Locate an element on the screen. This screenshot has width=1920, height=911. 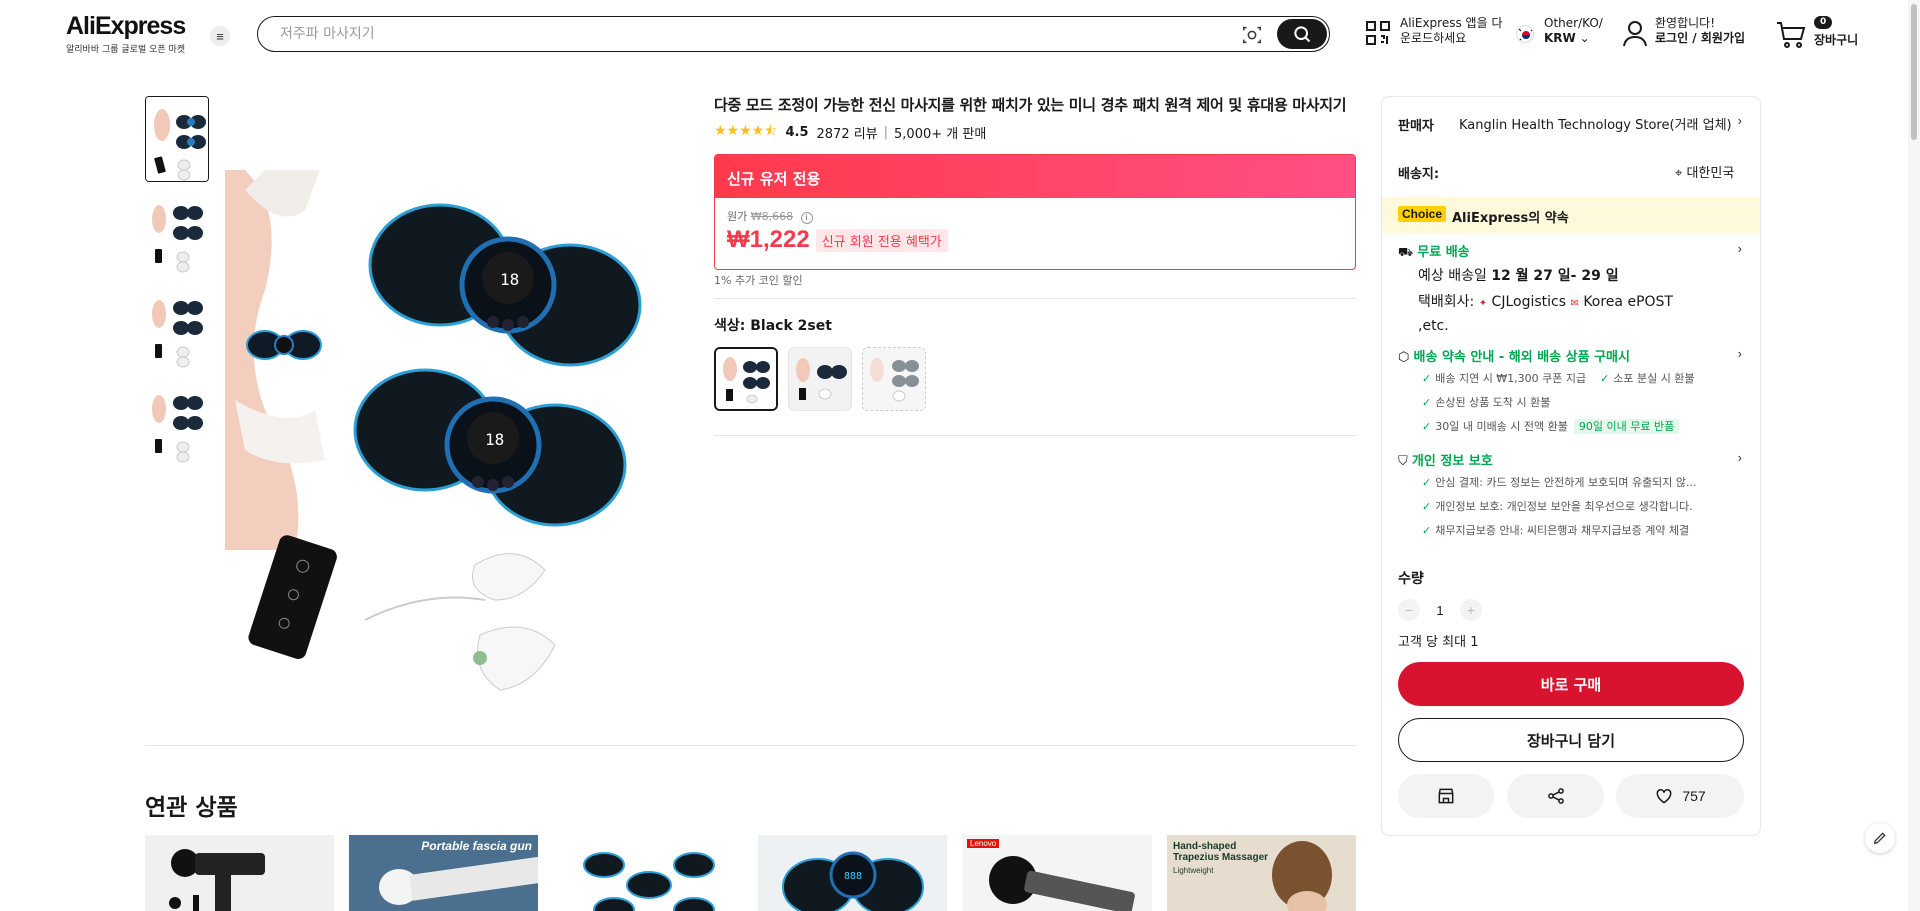
minus-button: − is located at coordinates (1409, 610).